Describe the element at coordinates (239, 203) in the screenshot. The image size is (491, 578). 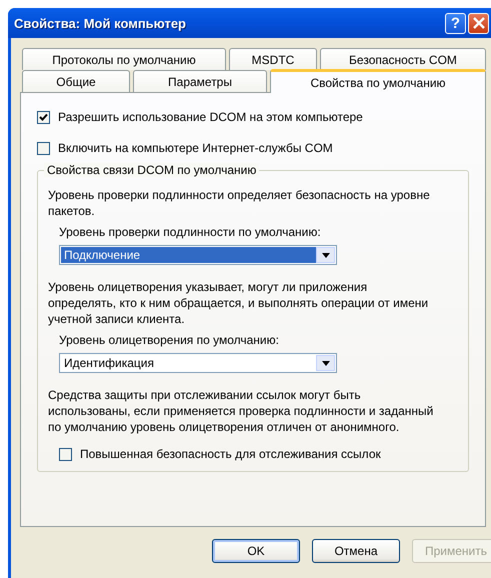
I see `description-text: Уровень проверки подлинности определяет безопасность на уровне пакетов.` at that location.